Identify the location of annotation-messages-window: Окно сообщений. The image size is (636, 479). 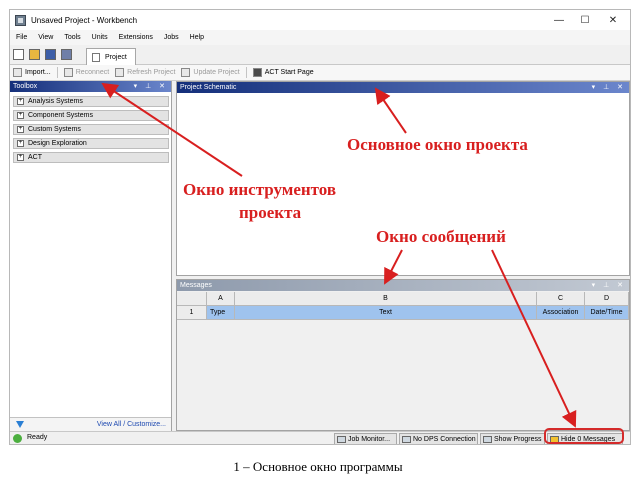
(441, 236).